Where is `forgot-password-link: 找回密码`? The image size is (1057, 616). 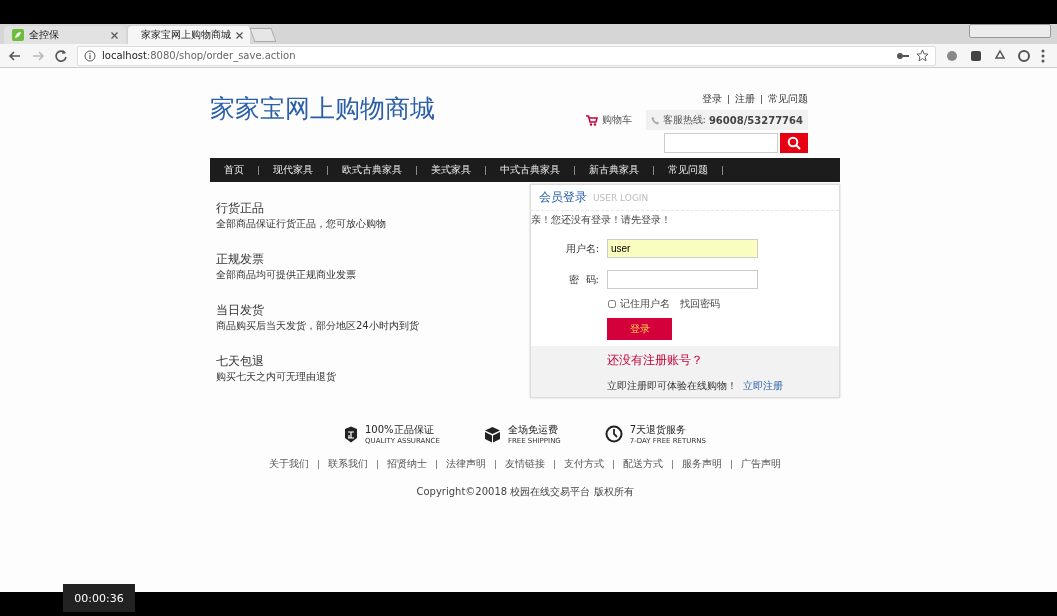
forgot-password-link: 找回密码 is located at coordinates (700, 304).